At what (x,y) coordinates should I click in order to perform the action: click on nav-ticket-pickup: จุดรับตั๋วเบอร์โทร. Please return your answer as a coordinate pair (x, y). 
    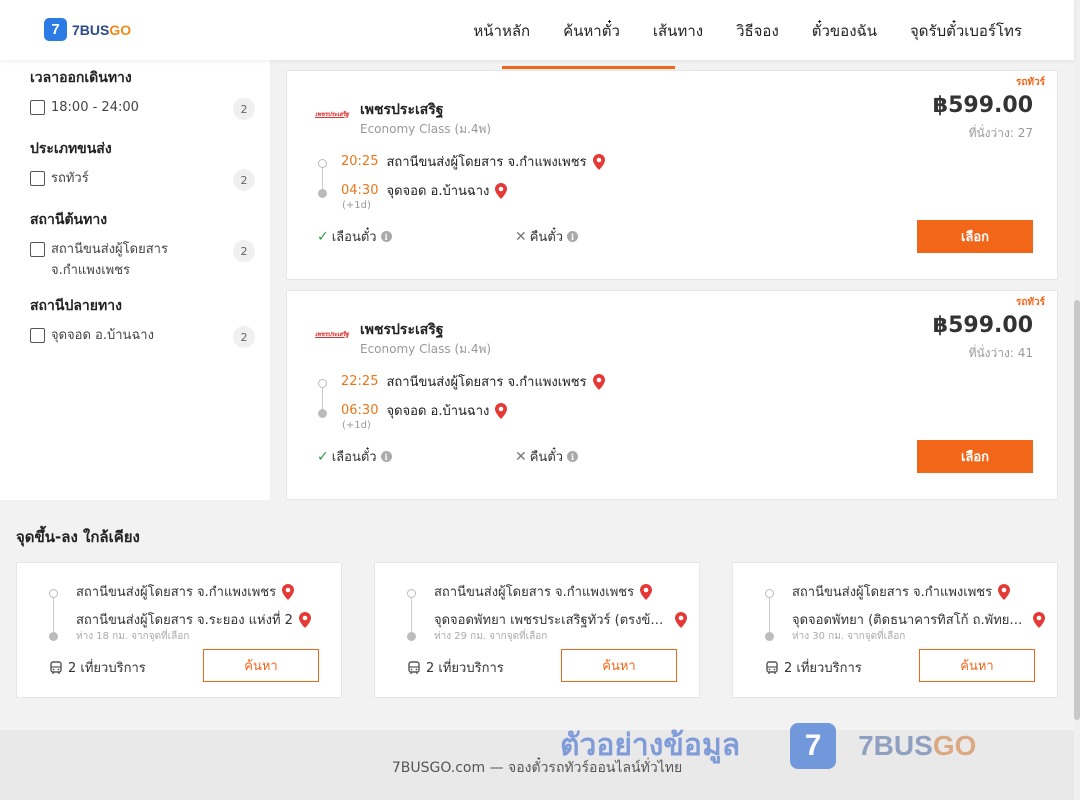
    Looking at the image, I should click on (966, 31).